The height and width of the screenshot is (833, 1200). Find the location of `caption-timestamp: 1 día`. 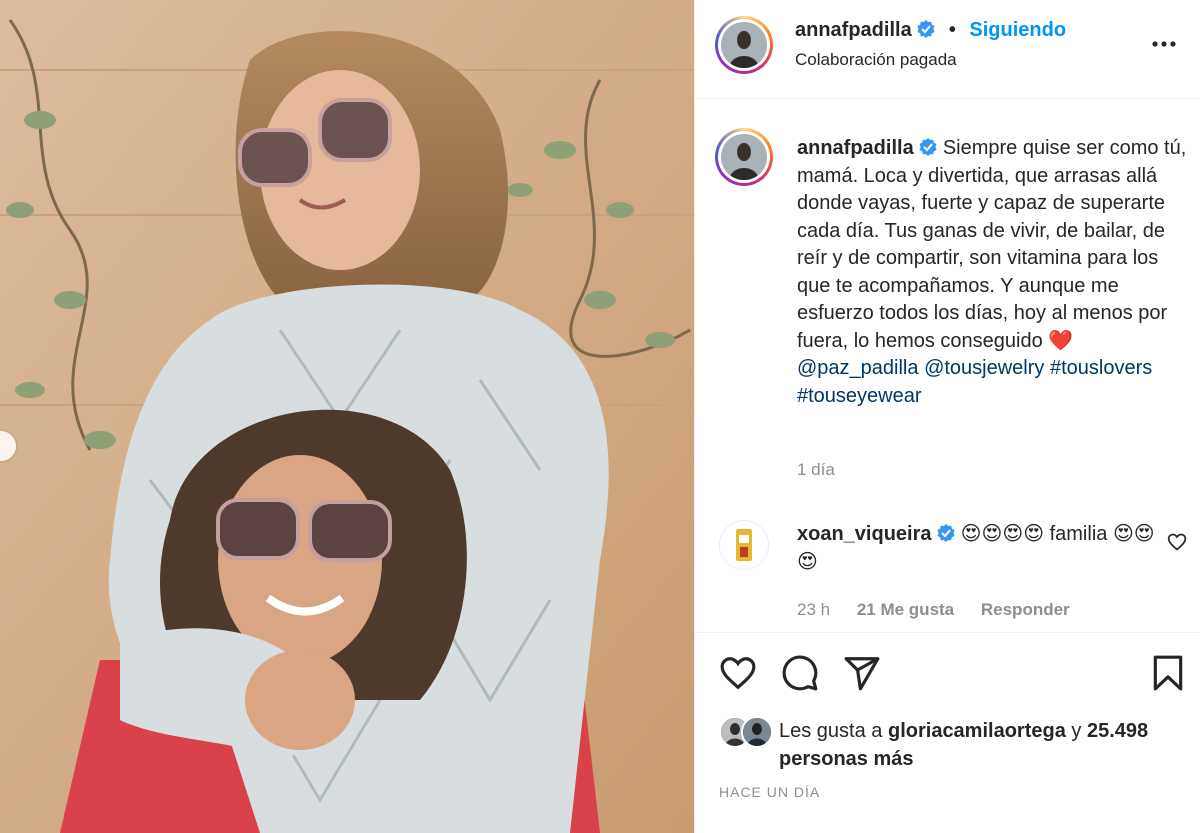

caption-timestamp: 1 día is located at coordinates (816, 470).